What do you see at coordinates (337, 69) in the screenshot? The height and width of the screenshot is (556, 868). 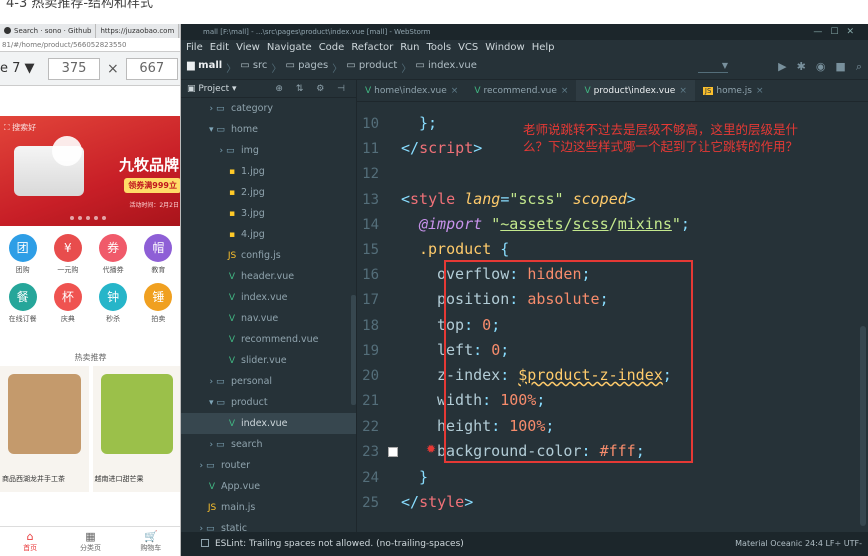 I see `chevron-right-icon: 〉` at bounding box center [337, 69].